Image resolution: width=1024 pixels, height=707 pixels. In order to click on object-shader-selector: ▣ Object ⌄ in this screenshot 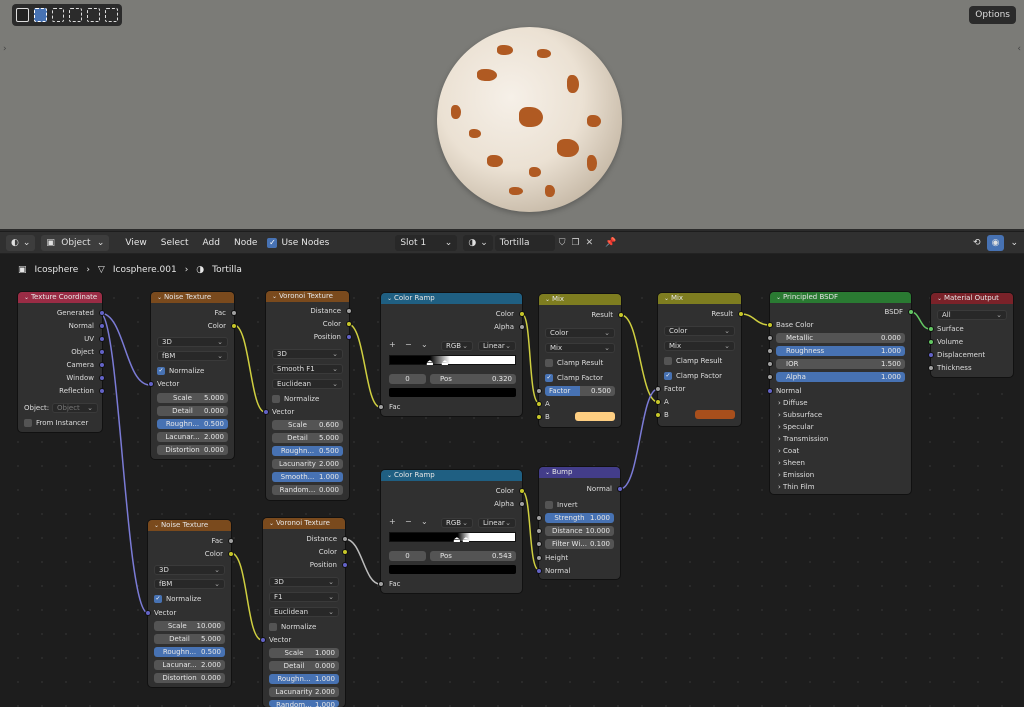, I will do `click(75, 242)`.